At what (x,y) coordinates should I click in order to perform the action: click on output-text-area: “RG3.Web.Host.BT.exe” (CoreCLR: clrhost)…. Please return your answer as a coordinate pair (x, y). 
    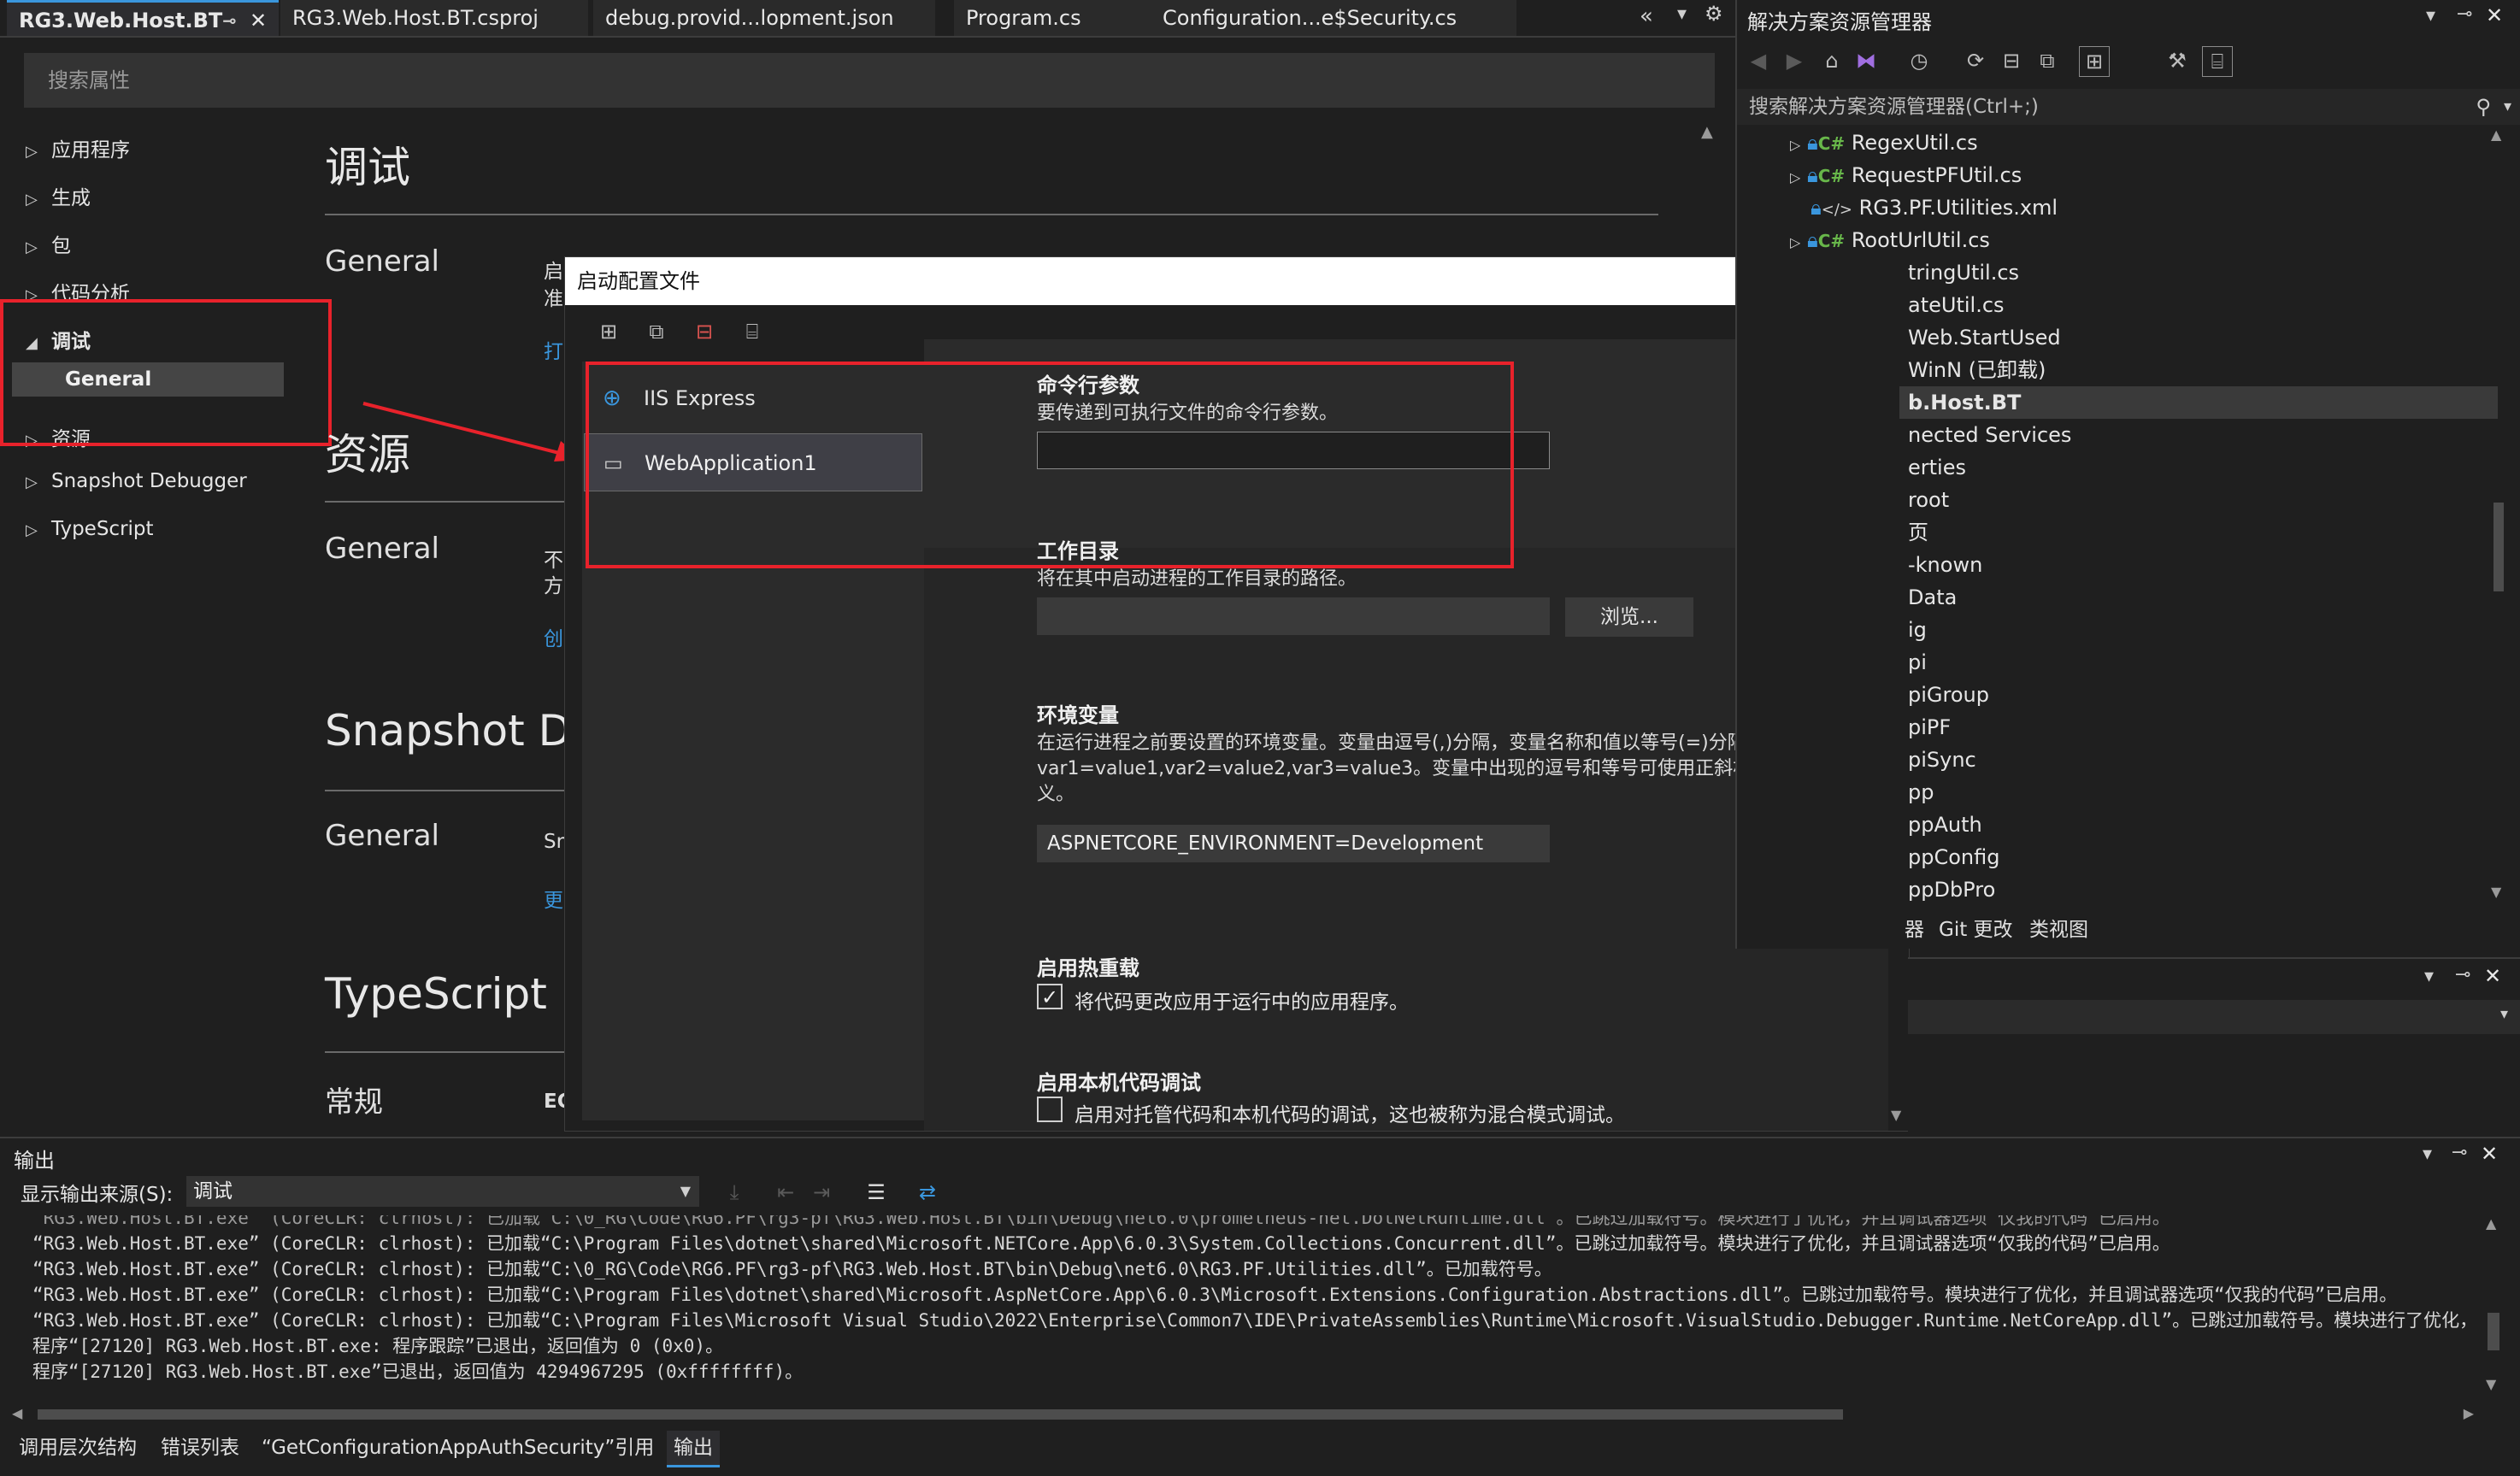
    Looking at the image, I should click on (1243, 1300).